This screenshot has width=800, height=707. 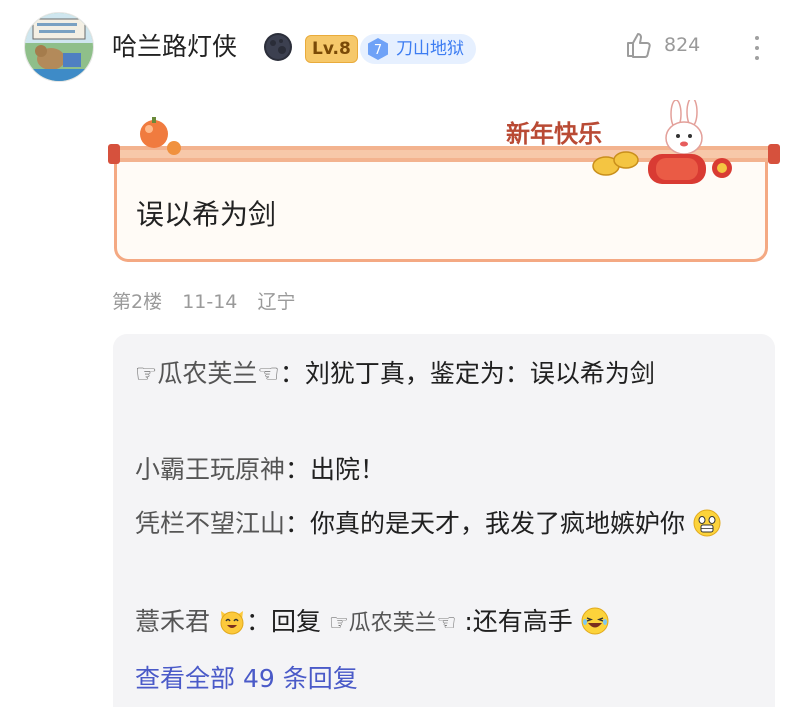 What do you see at coordinates (295, 621) in the screenshot?
I see `reply-word: 回复` at bounding box center [295, 621].